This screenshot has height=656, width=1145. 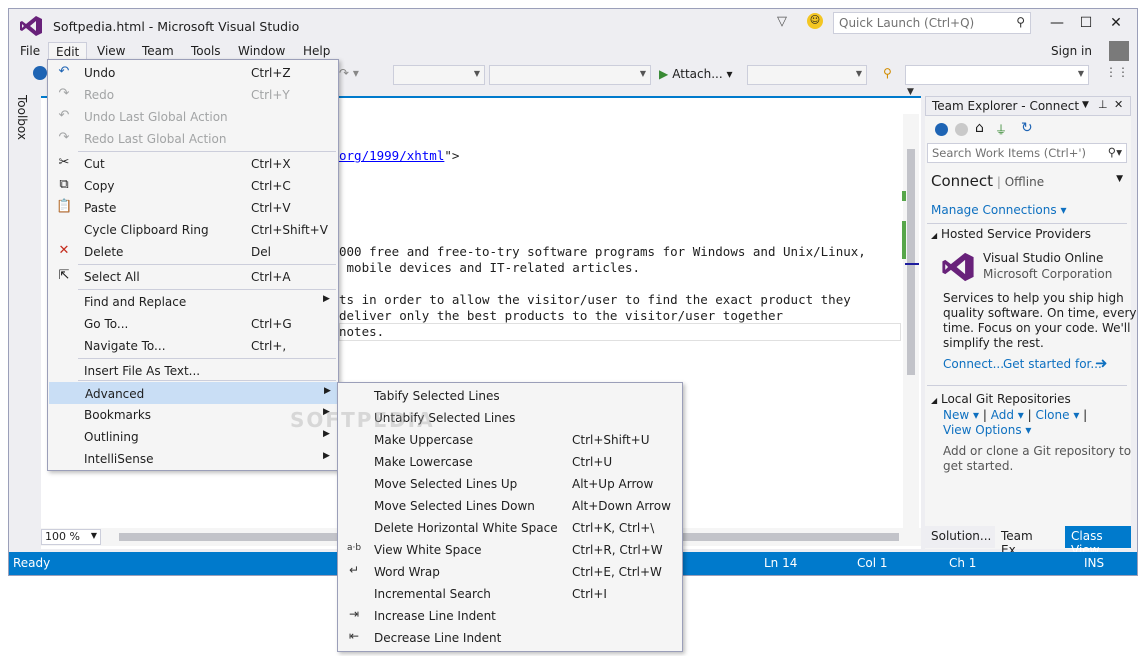 What do you see at coordinates (22, 117) in the screenshot?
I see `toolbox-tab: Toolbox` at bounding box center [22, 117].